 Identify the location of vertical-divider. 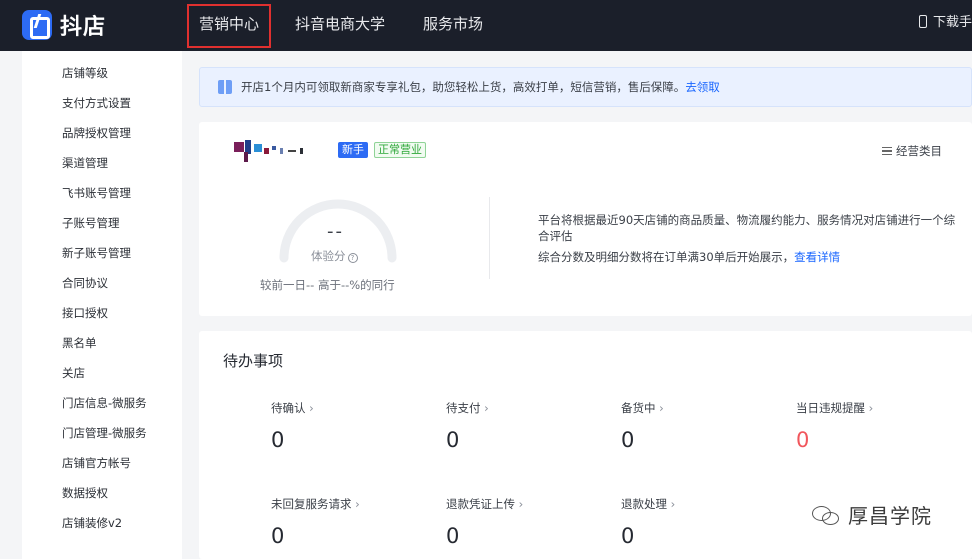
(489, 238).